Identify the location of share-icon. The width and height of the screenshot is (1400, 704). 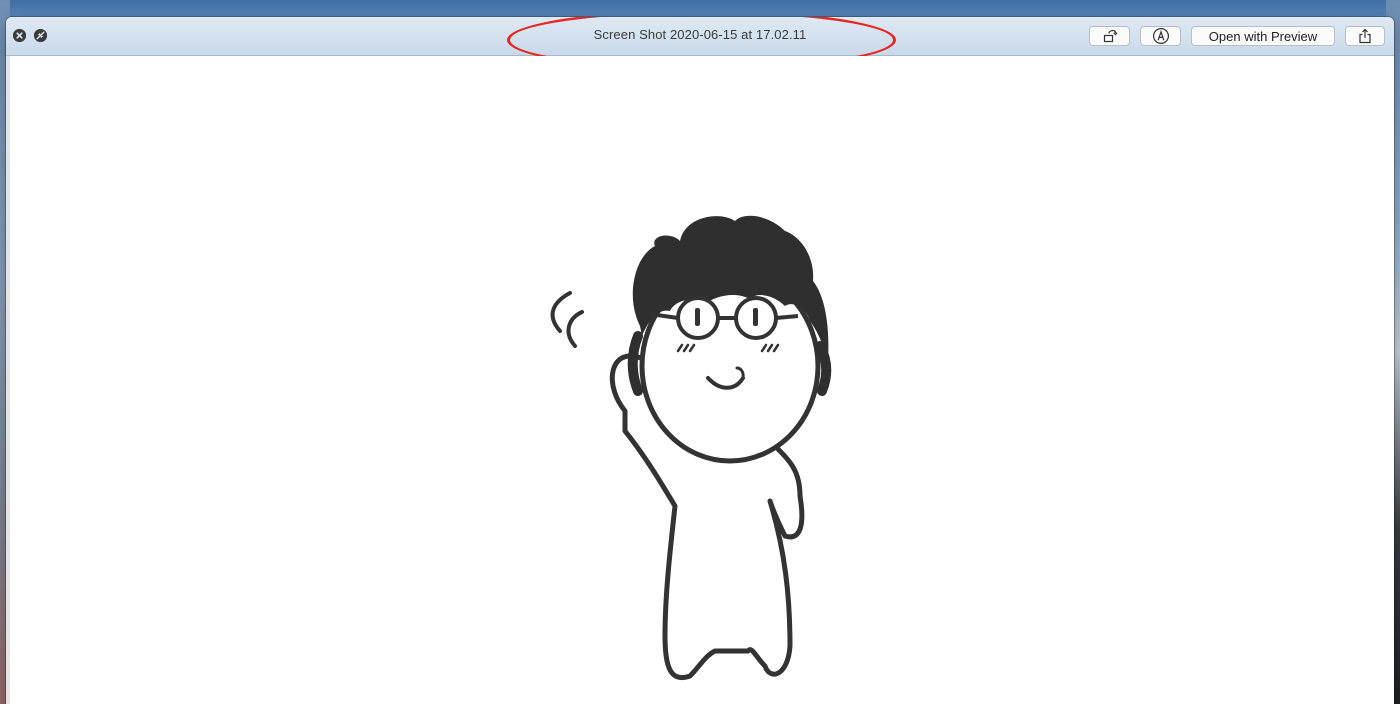
(1365, 36).